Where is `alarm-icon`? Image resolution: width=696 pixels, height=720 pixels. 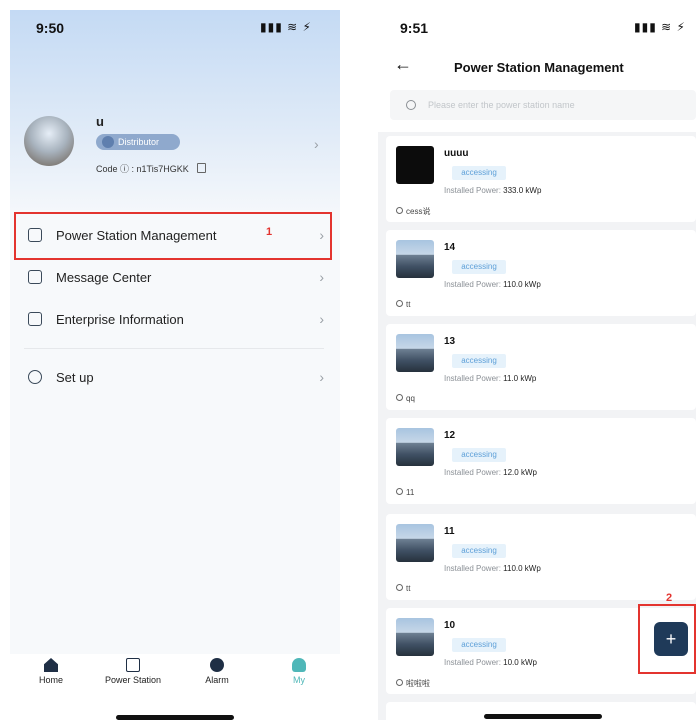
alarm-icon is located at coordinates (217, 665).